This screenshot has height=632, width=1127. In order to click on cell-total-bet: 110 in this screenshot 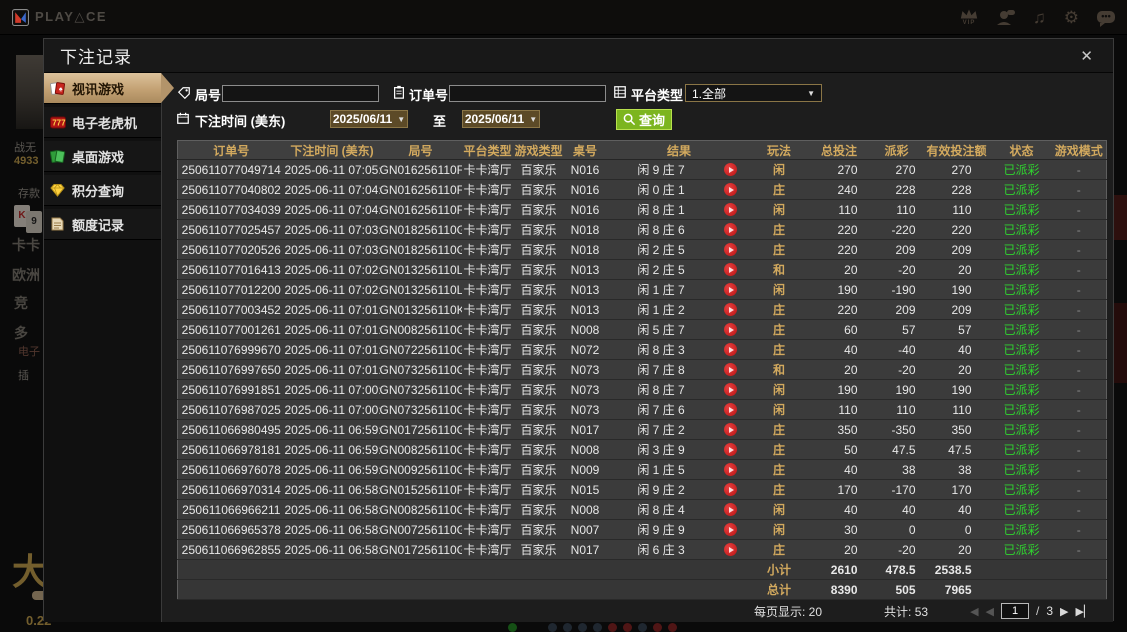, I will do `click(839, 209)`.